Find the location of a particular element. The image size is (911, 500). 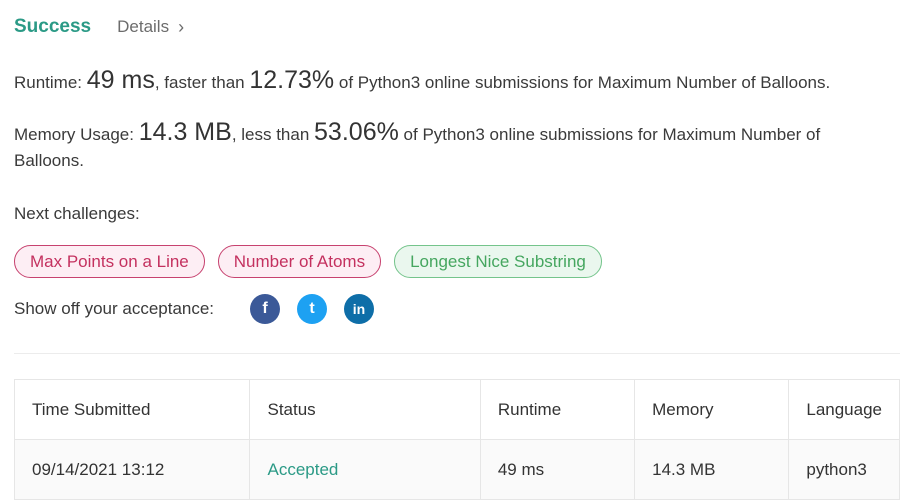

column-header-language: Language is located at coordinates (844, 409).